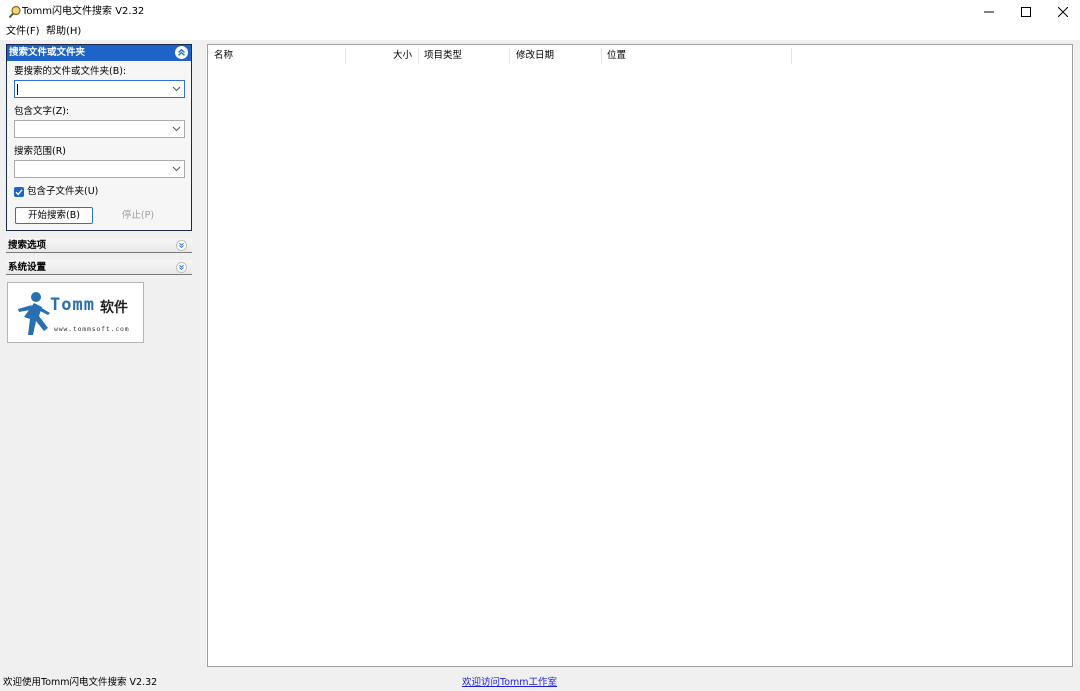 Image resolution: width=1080 pixels, height=691 pixels. I want to click on column-header-type: 项目类型, so click(443, 56).